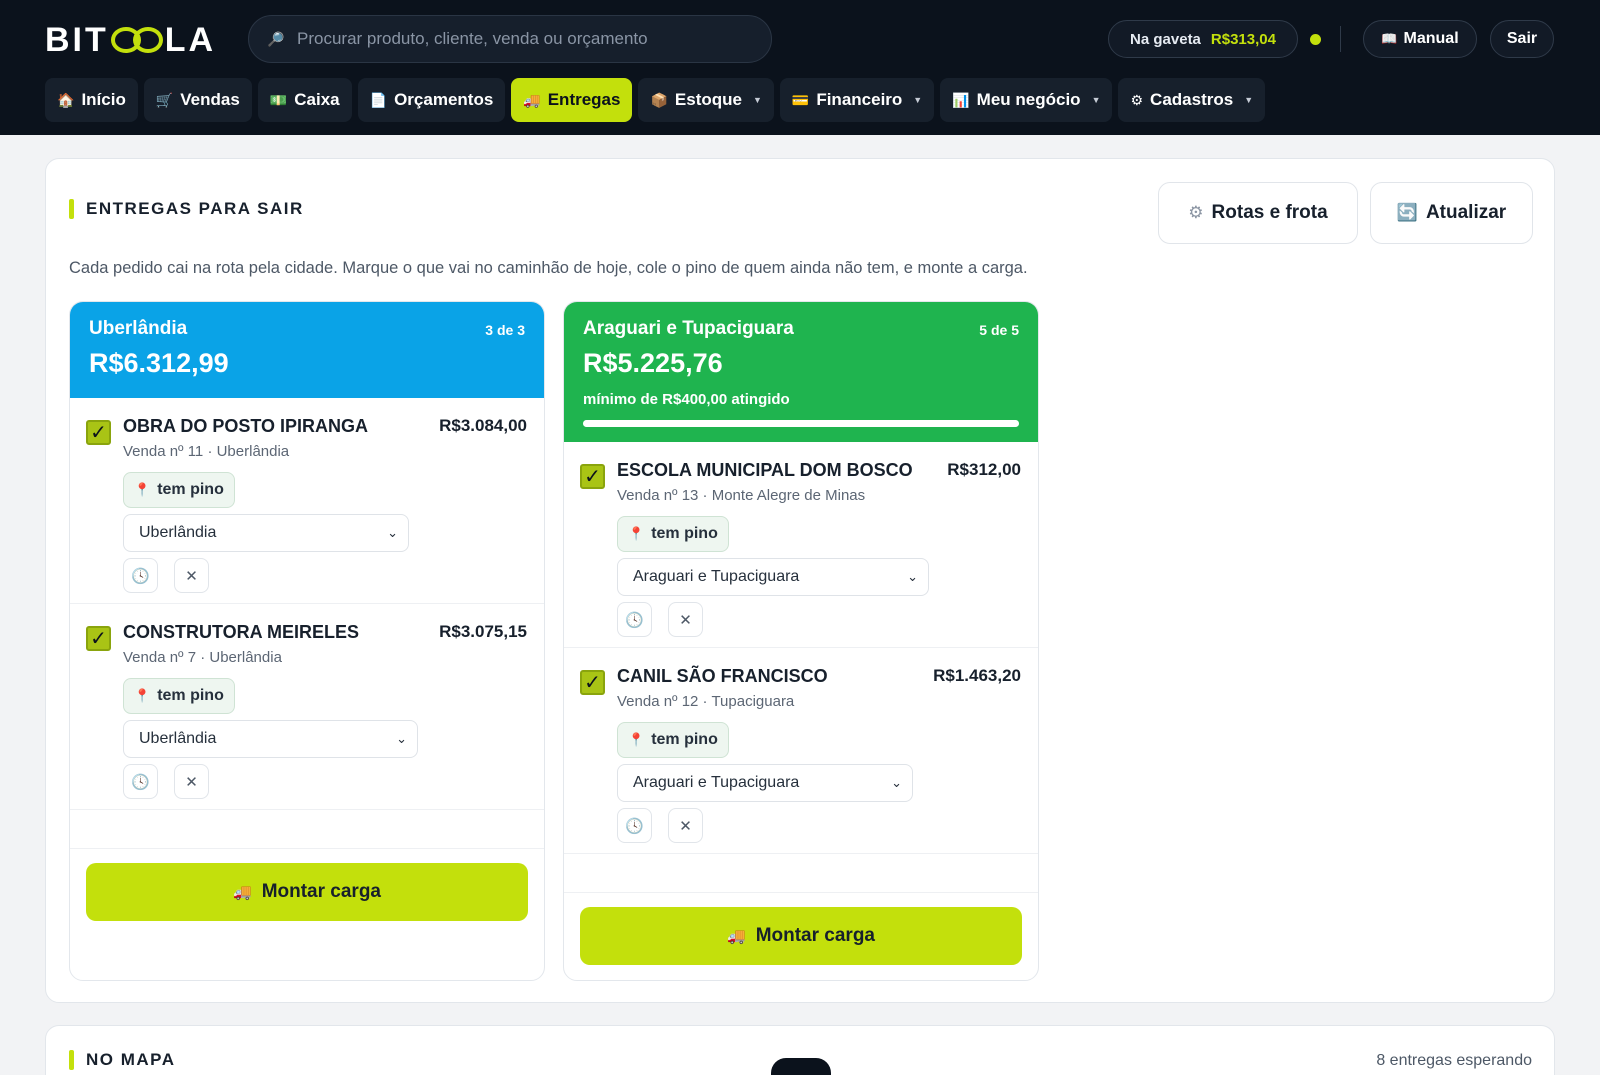  I want to click on drawer-value: R$313,04, so click(1243, 39).